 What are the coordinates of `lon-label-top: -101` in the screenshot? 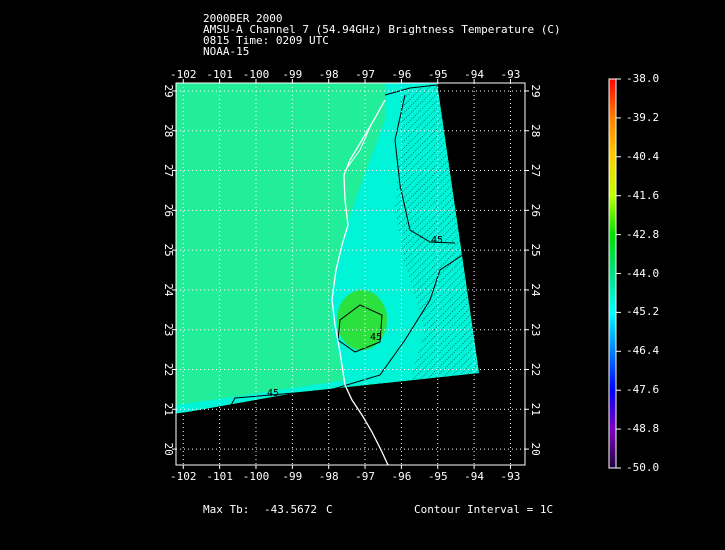 It's located at (219, 74).